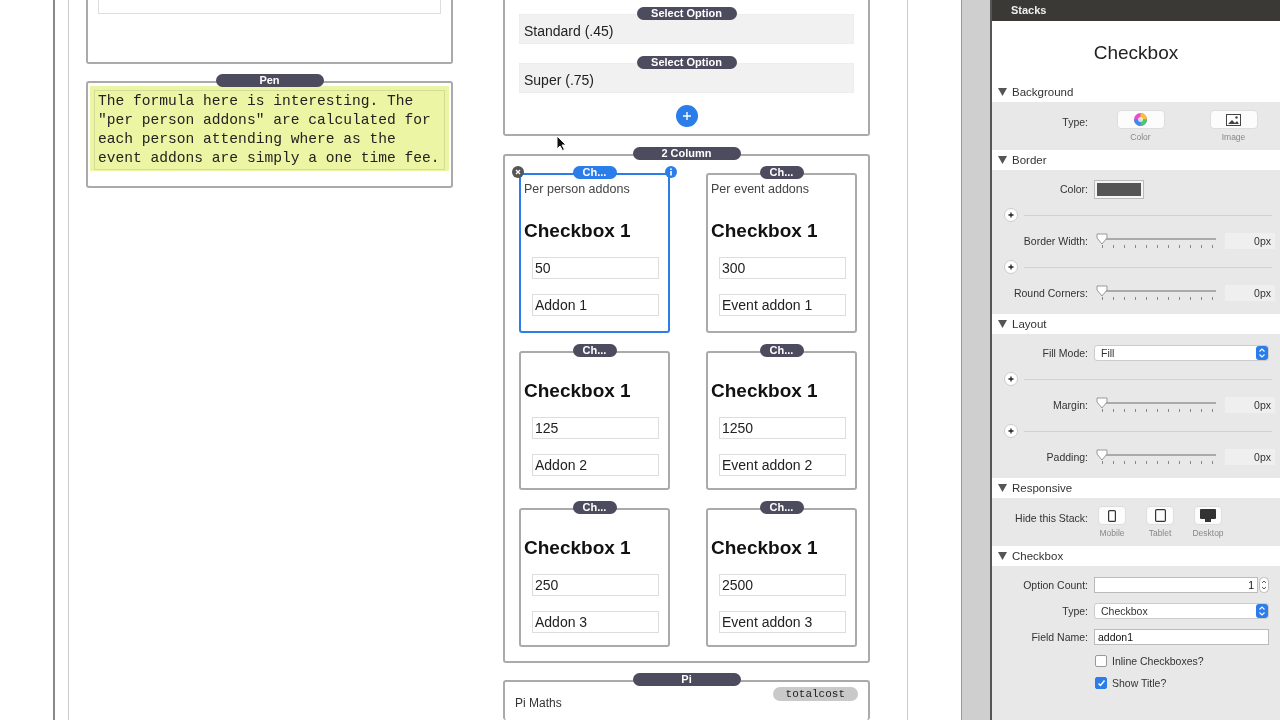  What do you see at coordinates (1158, 661) in the screenshot?
I see `checkbox-label: Inline Checkboxes?` at bounding box center [1158, 661].